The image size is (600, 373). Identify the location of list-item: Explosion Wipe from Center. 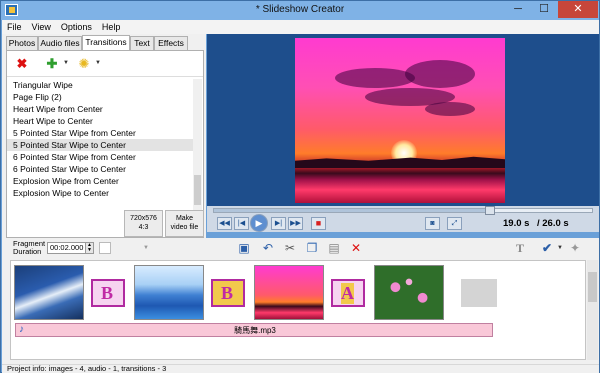
(100, 181).